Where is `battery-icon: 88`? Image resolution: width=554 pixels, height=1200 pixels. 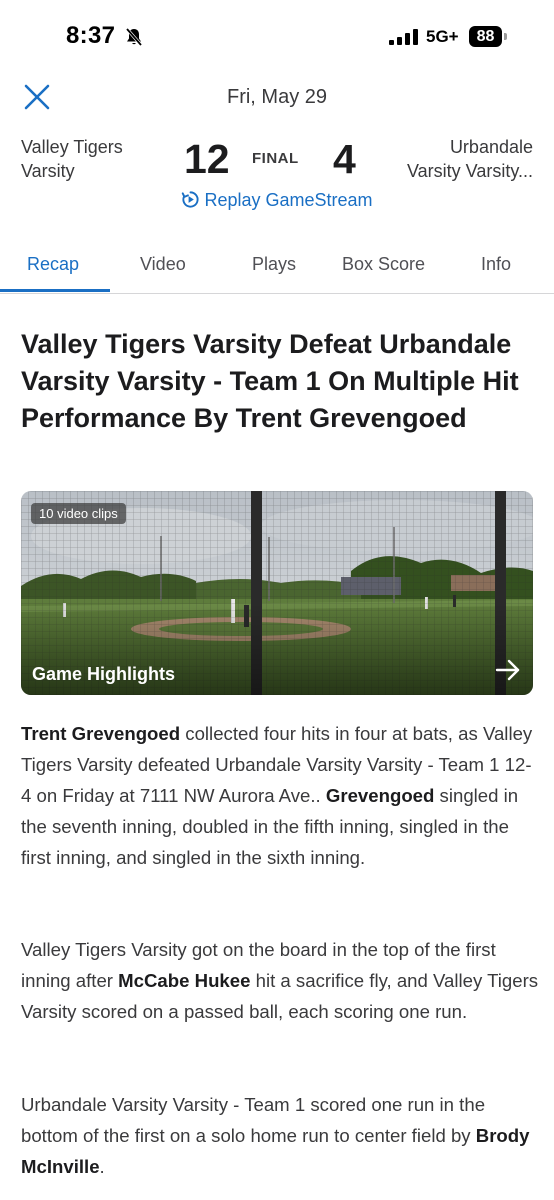
battery-icon: 88 is located at coordinates (489, 37).